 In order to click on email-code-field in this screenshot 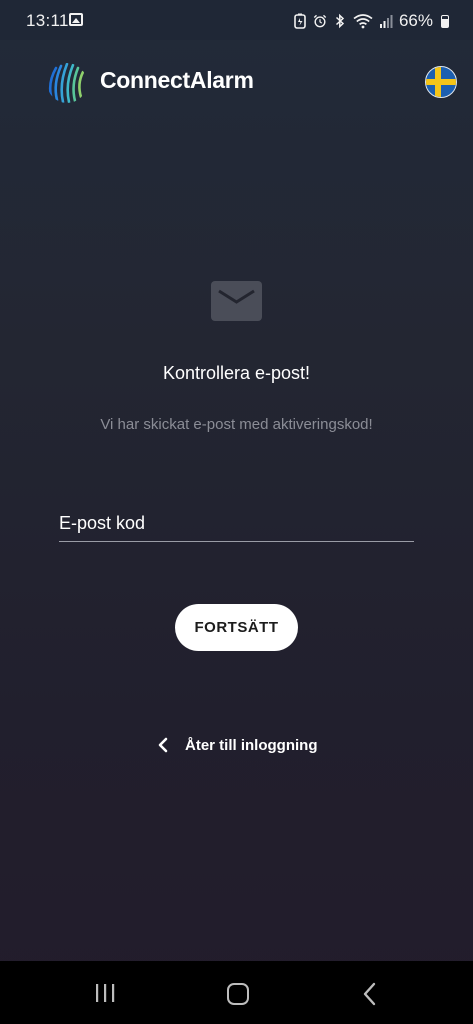, I will do `click(236, 518)`.